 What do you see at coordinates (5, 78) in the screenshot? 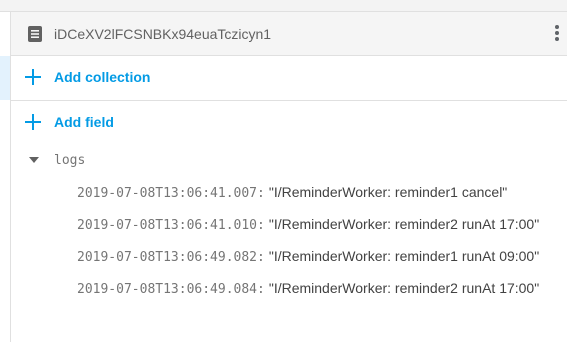
I see `left-rail-active-indicator` at bounding box center [5, 78].